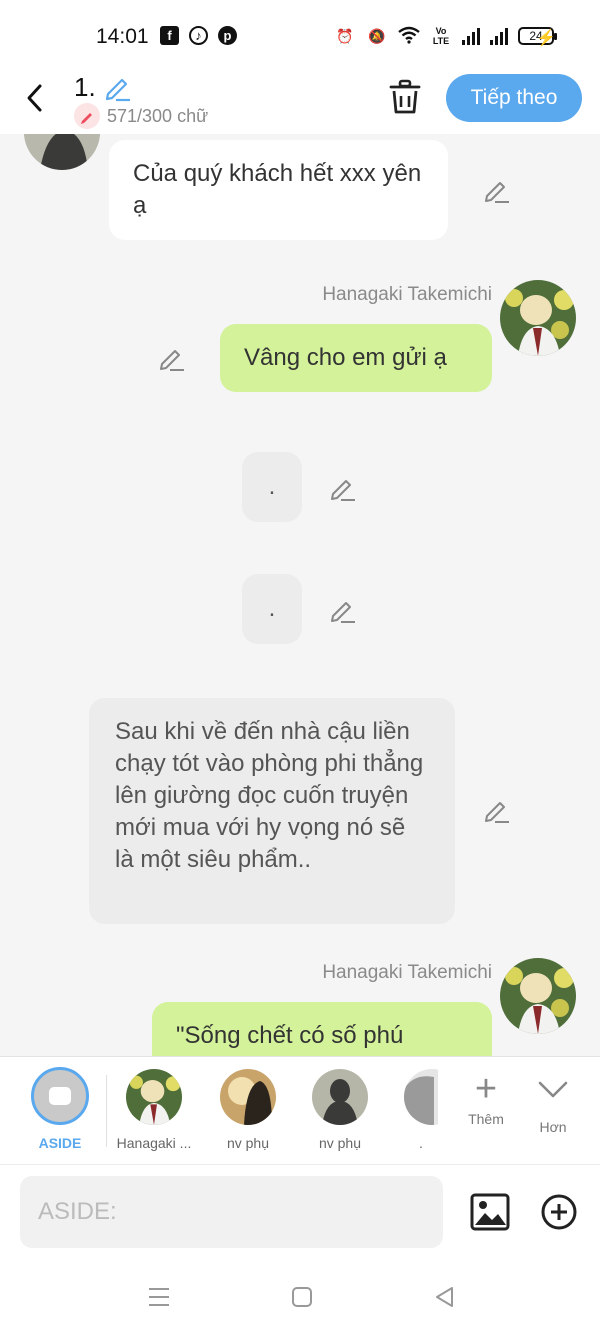  Describe the element at coordinates (227, 35) in the screenshot. I see `pinterest-icon: p` at that location.